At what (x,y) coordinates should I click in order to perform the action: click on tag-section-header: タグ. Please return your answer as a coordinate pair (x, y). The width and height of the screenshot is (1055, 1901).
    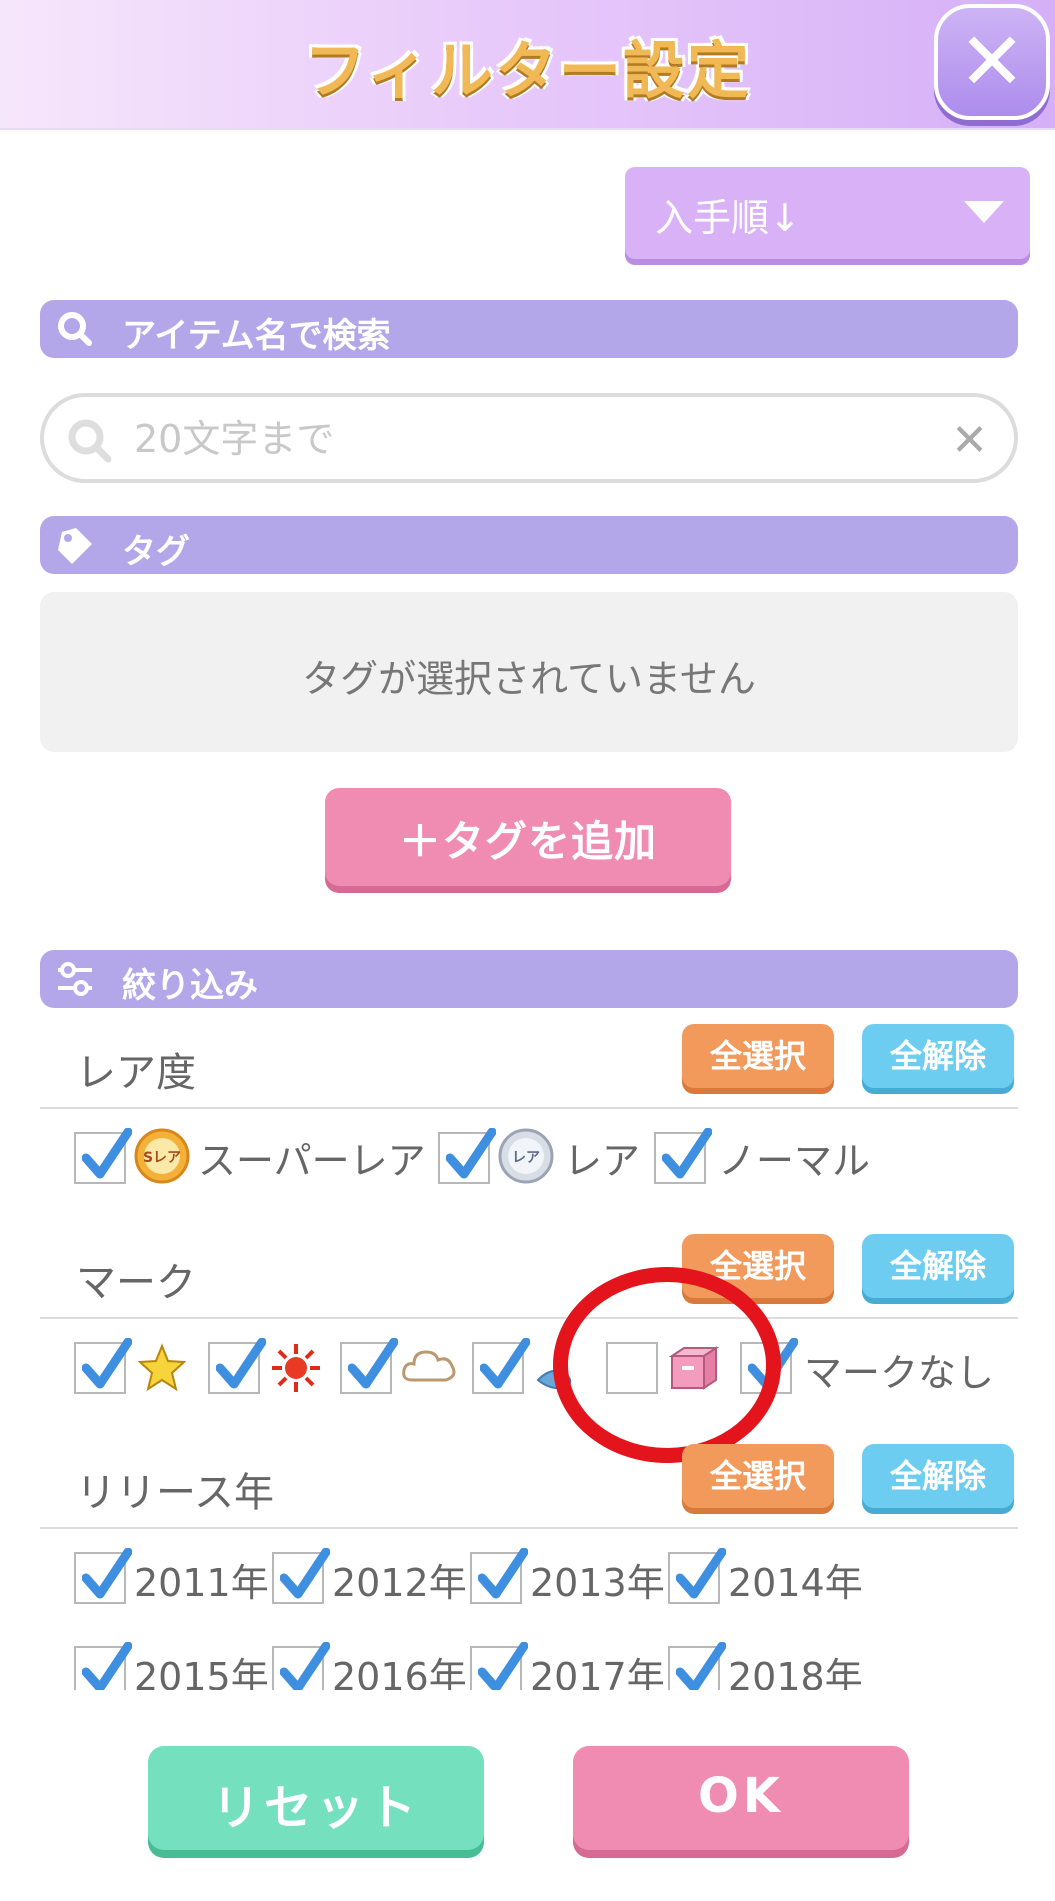
    Looking at the image, I should click on (529, 545).